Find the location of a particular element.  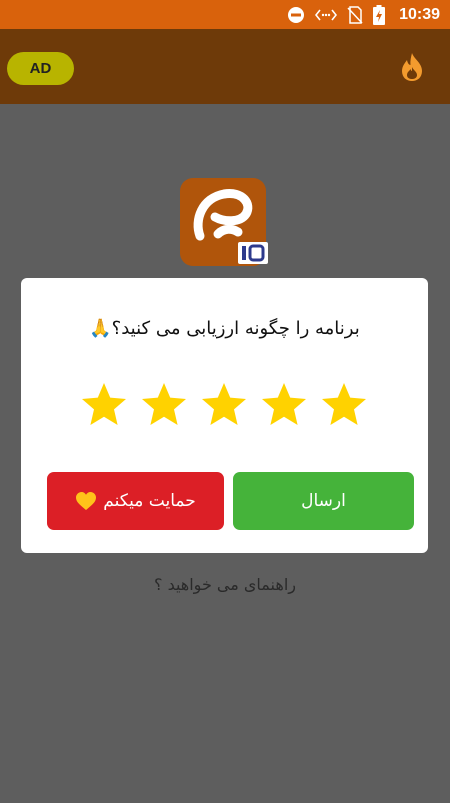

flame-icon is located at coordinates (412, 67).